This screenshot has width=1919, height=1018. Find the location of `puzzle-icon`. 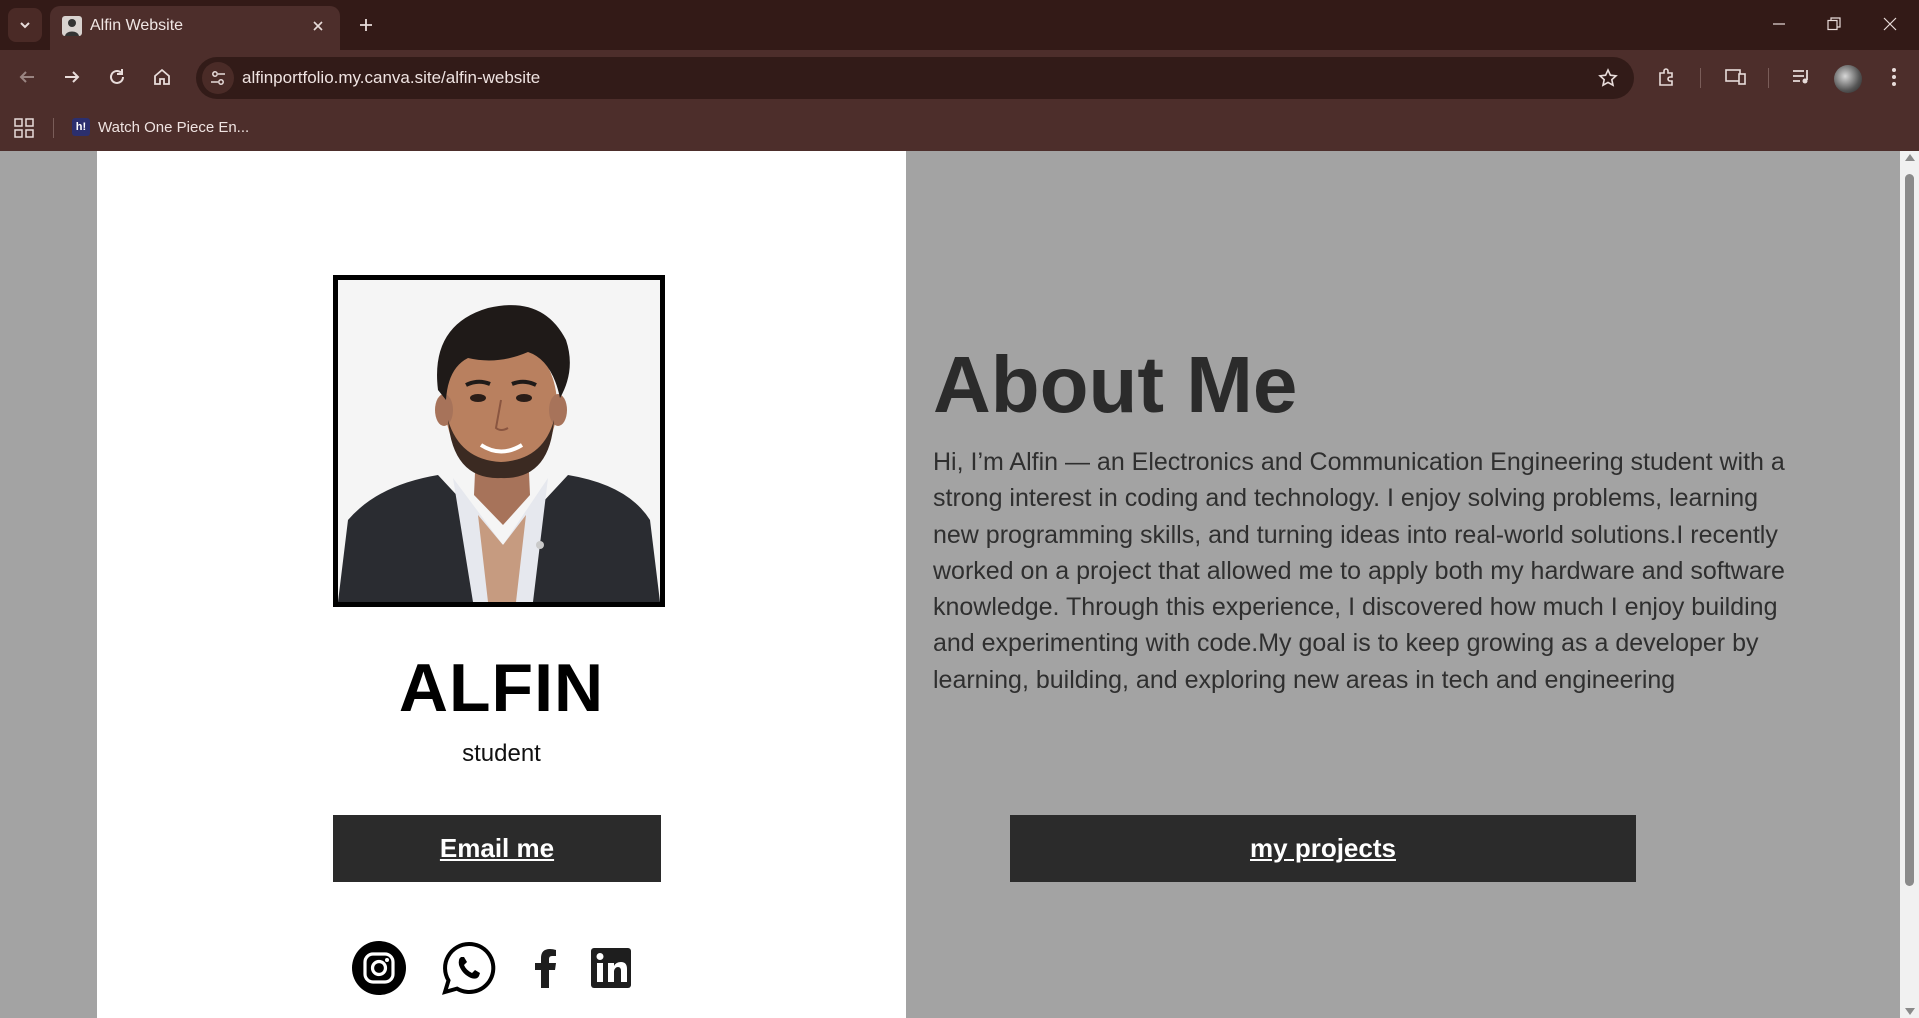

puzzle-icon is located at coordinates (1666, 77).